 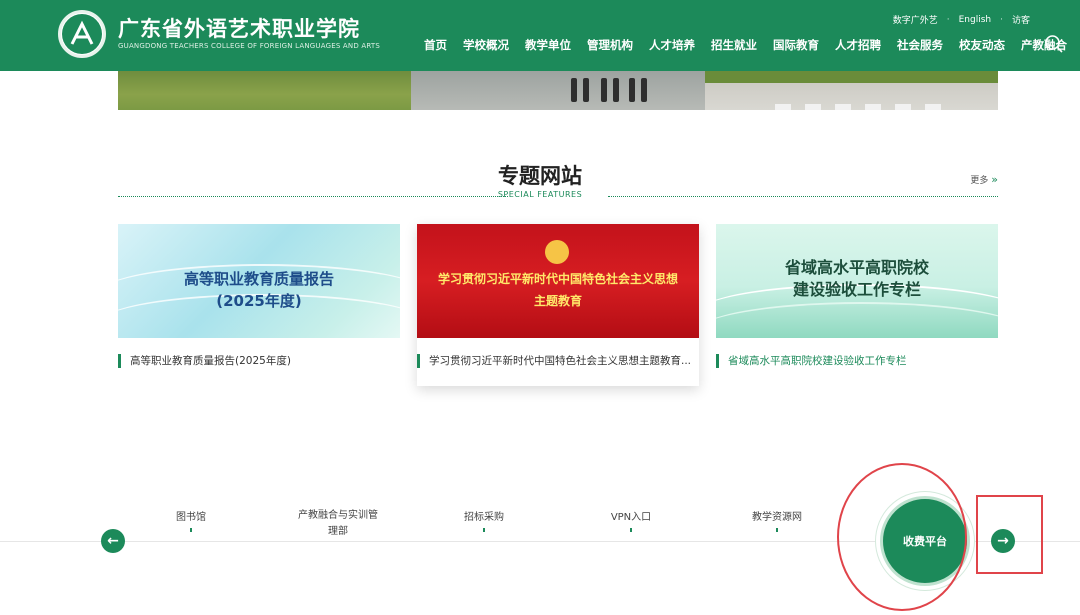 What do you see at coordinates (191, 517) in the screenshot?
I see `quick-link-label: 图书馆` at bounding box center [191, 517].